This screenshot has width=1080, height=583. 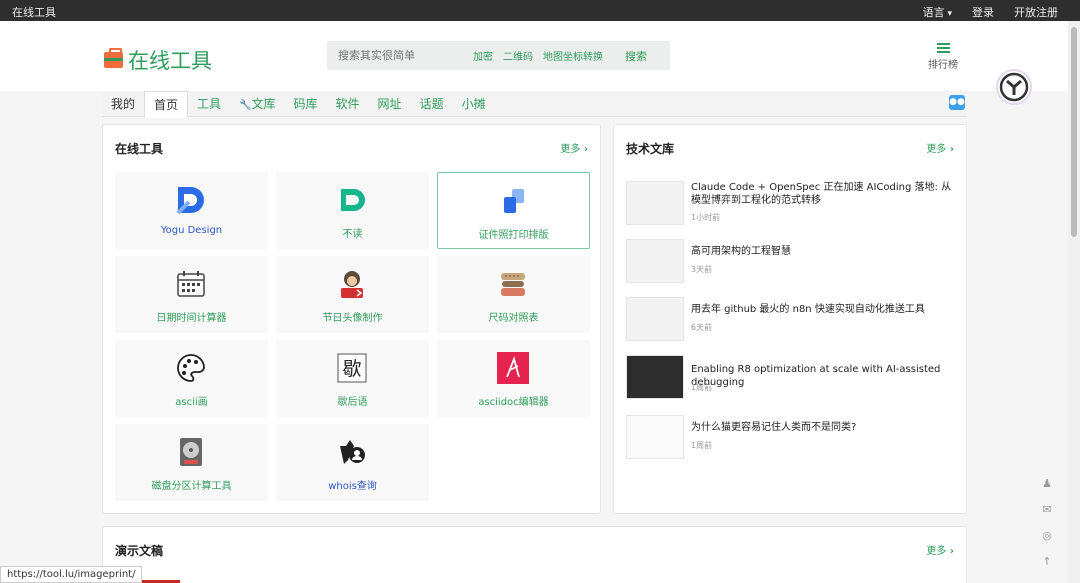 I want to click on quick-link-qrcode: 二维码, so click(x=518, y=55).